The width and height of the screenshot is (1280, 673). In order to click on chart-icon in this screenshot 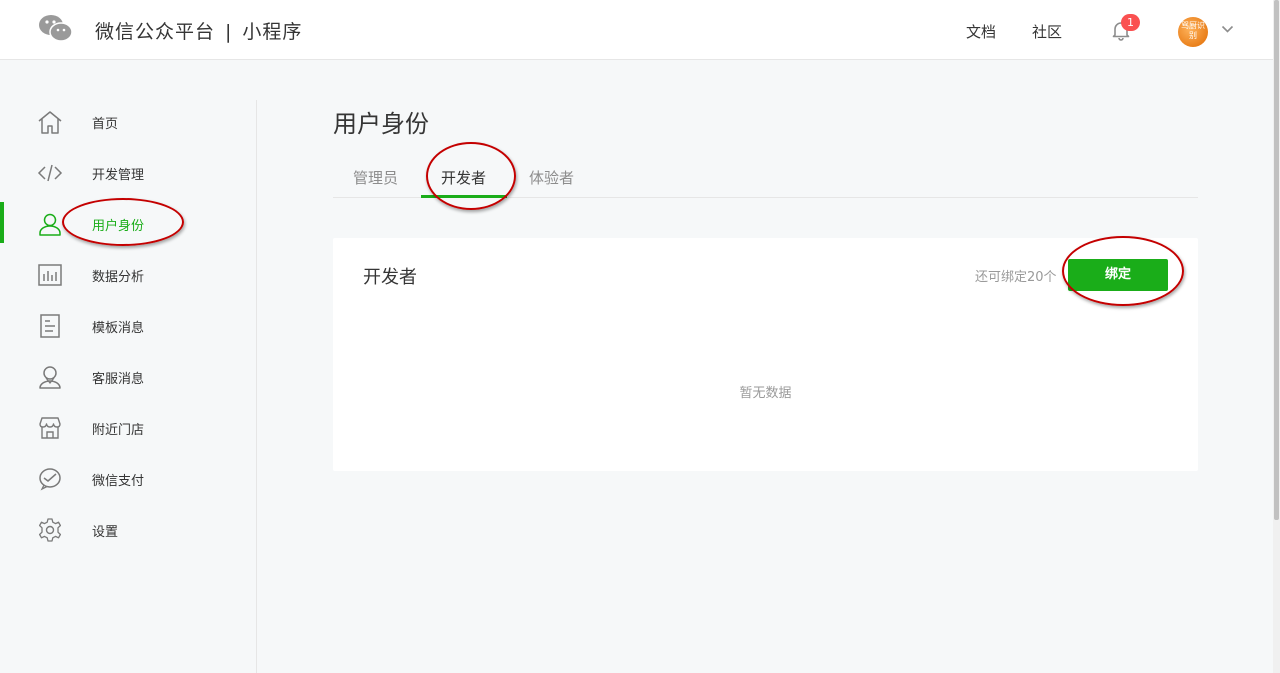, I will do `click(50, 275)`.